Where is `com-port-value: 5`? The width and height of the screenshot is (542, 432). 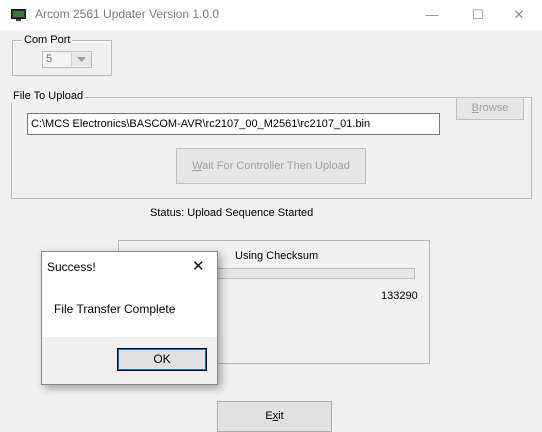 com-port-value: 5 is located at coordinates (49, 59).